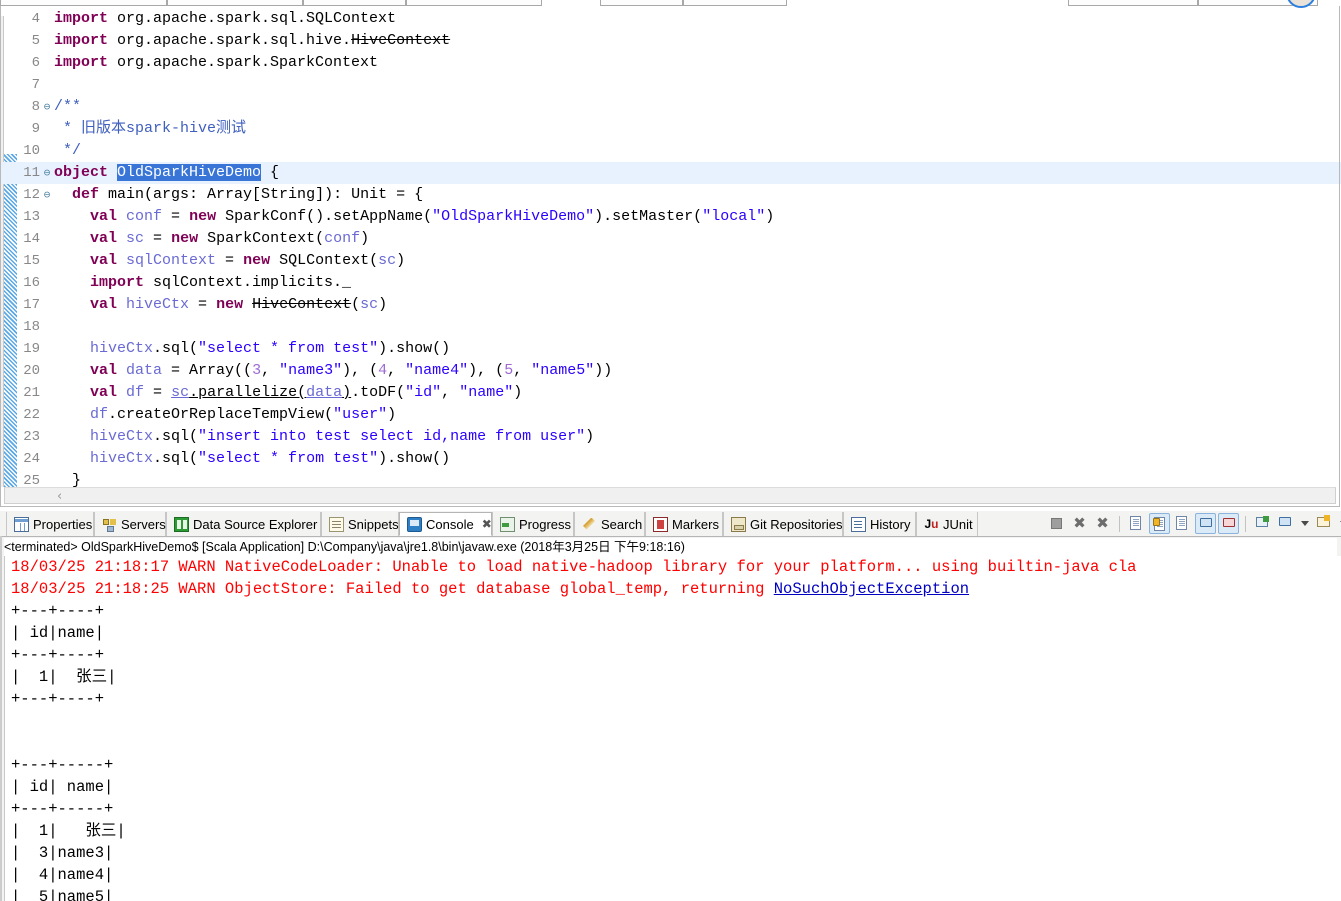  Describe the element at coordinates (248, 194) in the screenshot. I see `code-text: def main(args: Array[String]): Unit = {` at that location.